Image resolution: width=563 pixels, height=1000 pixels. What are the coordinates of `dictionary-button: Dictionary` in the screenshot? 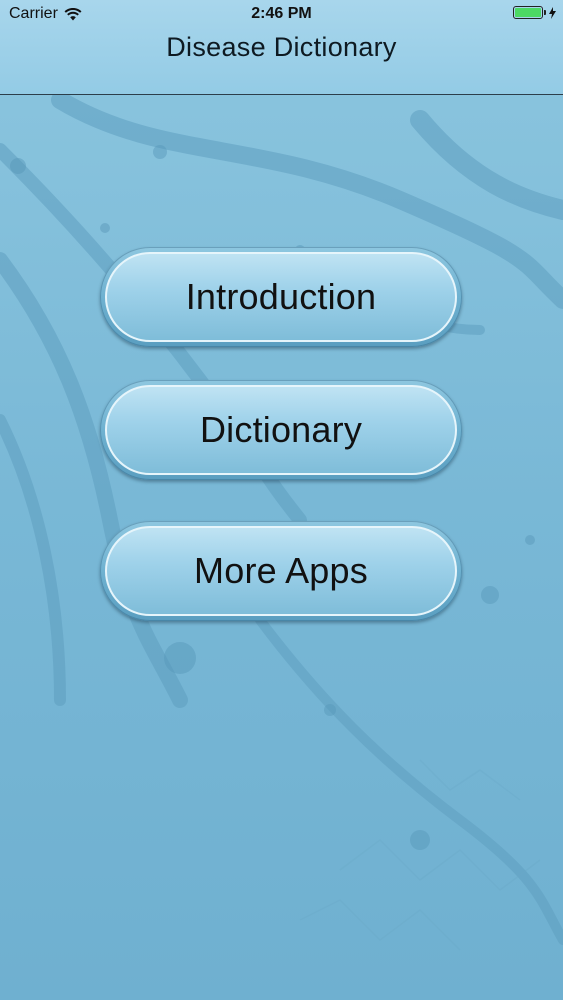 It's located at (281, 430).